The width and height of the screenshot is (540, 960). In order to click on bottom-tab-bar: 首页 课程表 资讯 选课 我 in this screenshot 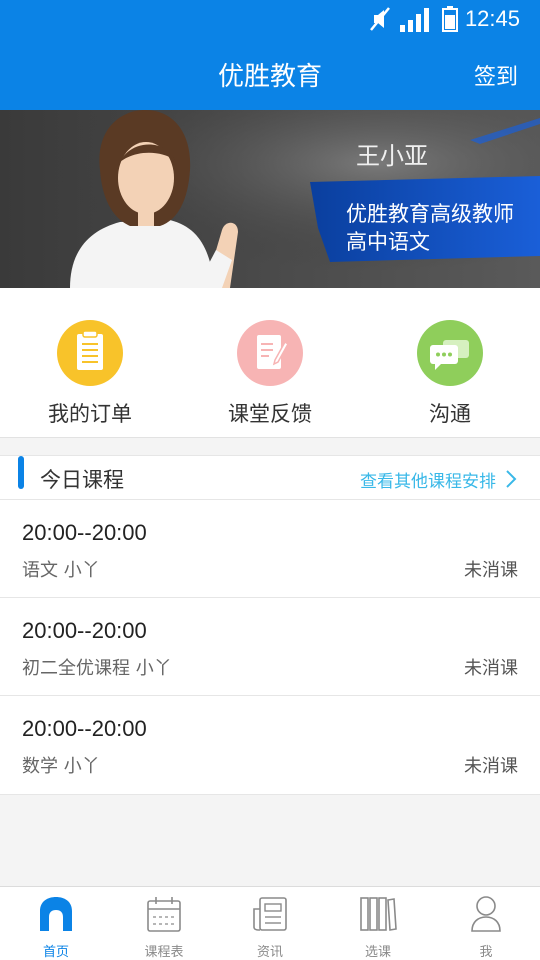, I will do `click(270, 923)`.